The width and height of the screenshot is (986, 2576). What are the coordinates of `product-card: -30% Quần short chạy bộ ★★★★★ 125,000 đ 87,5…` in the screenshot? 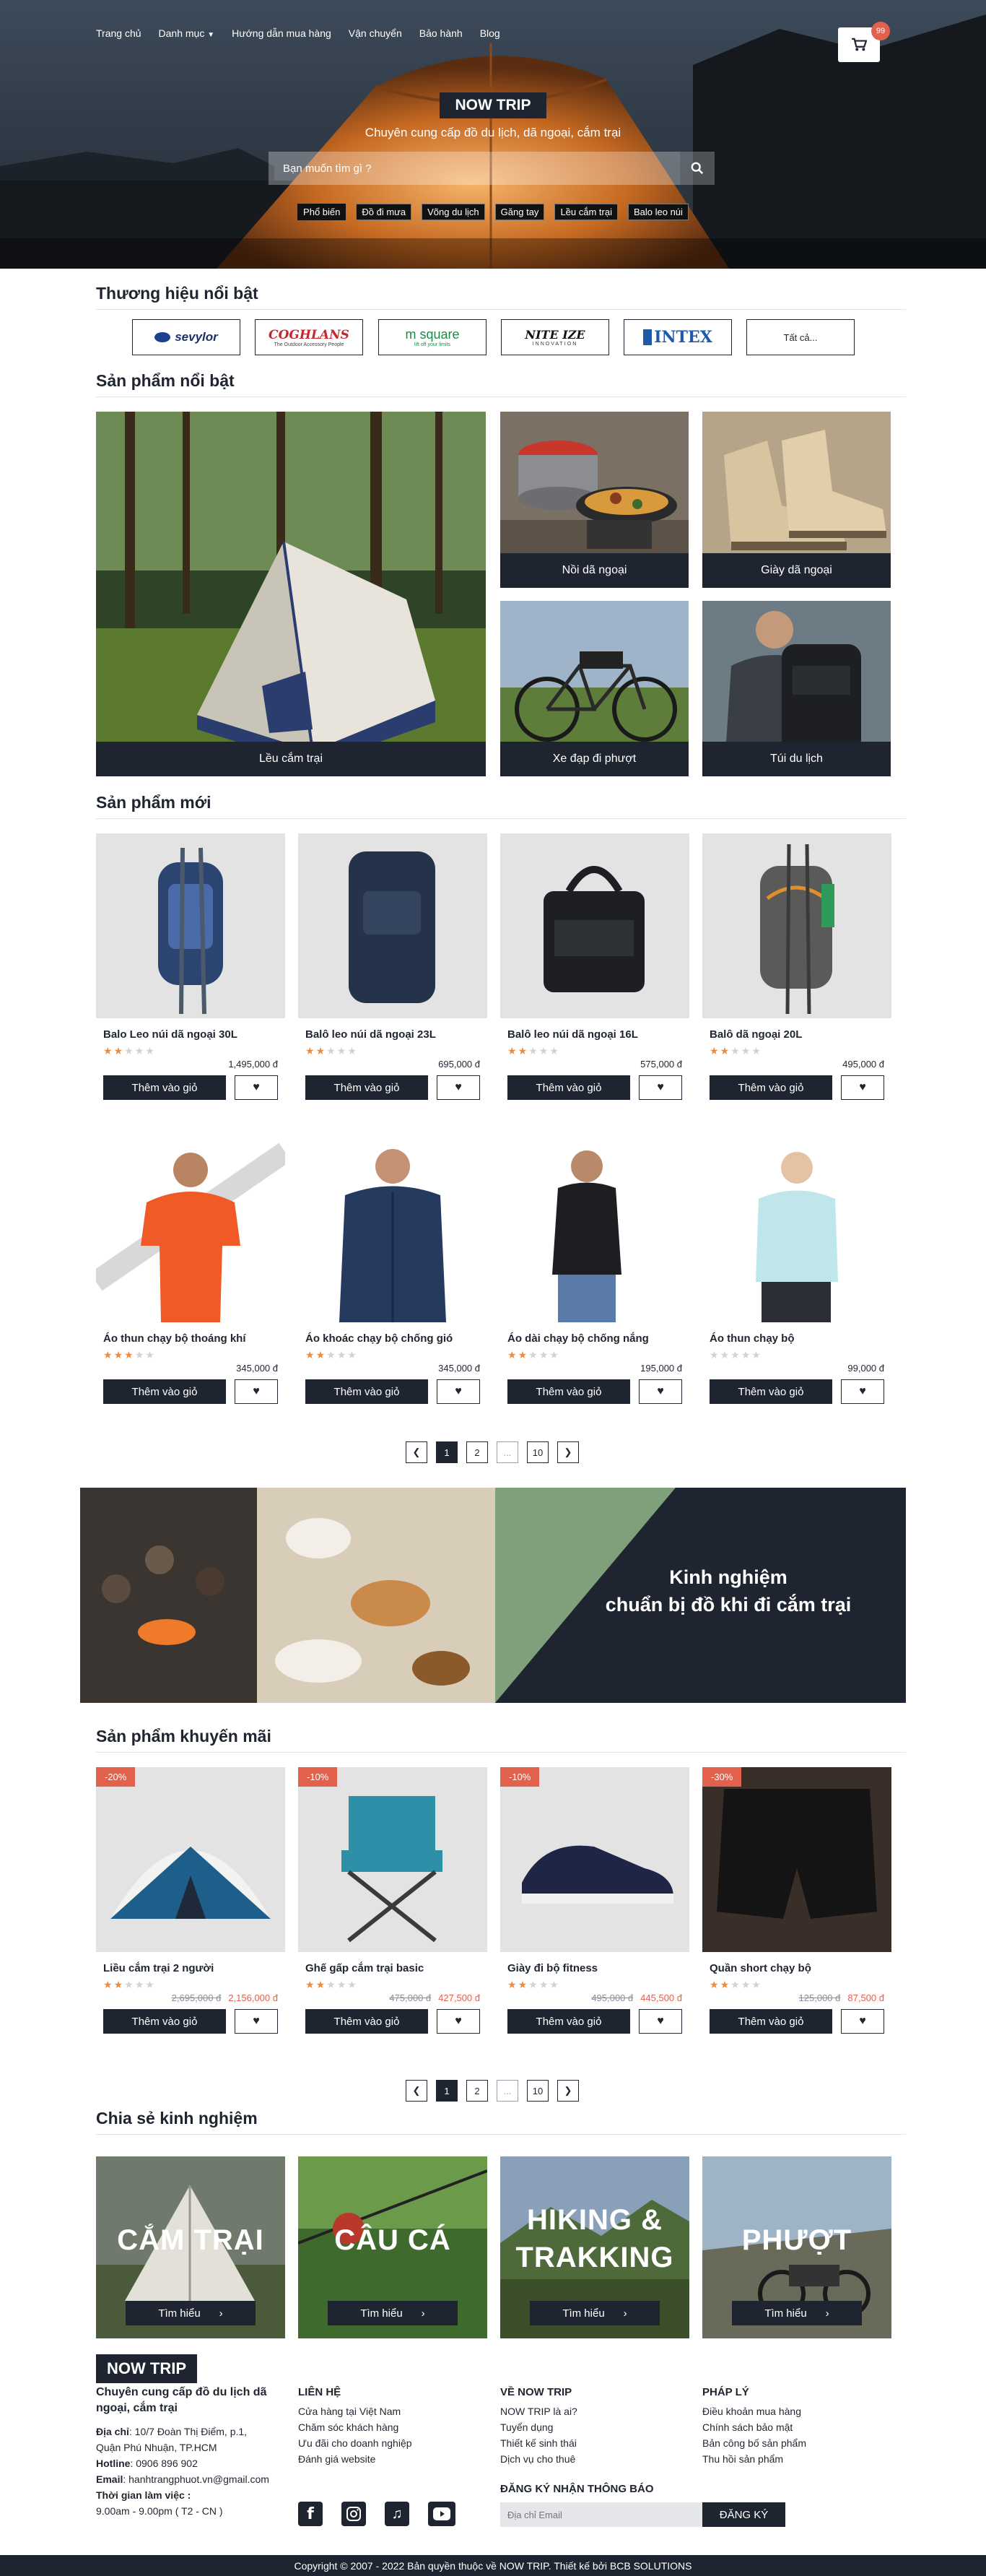 It's located at (797, 1900).